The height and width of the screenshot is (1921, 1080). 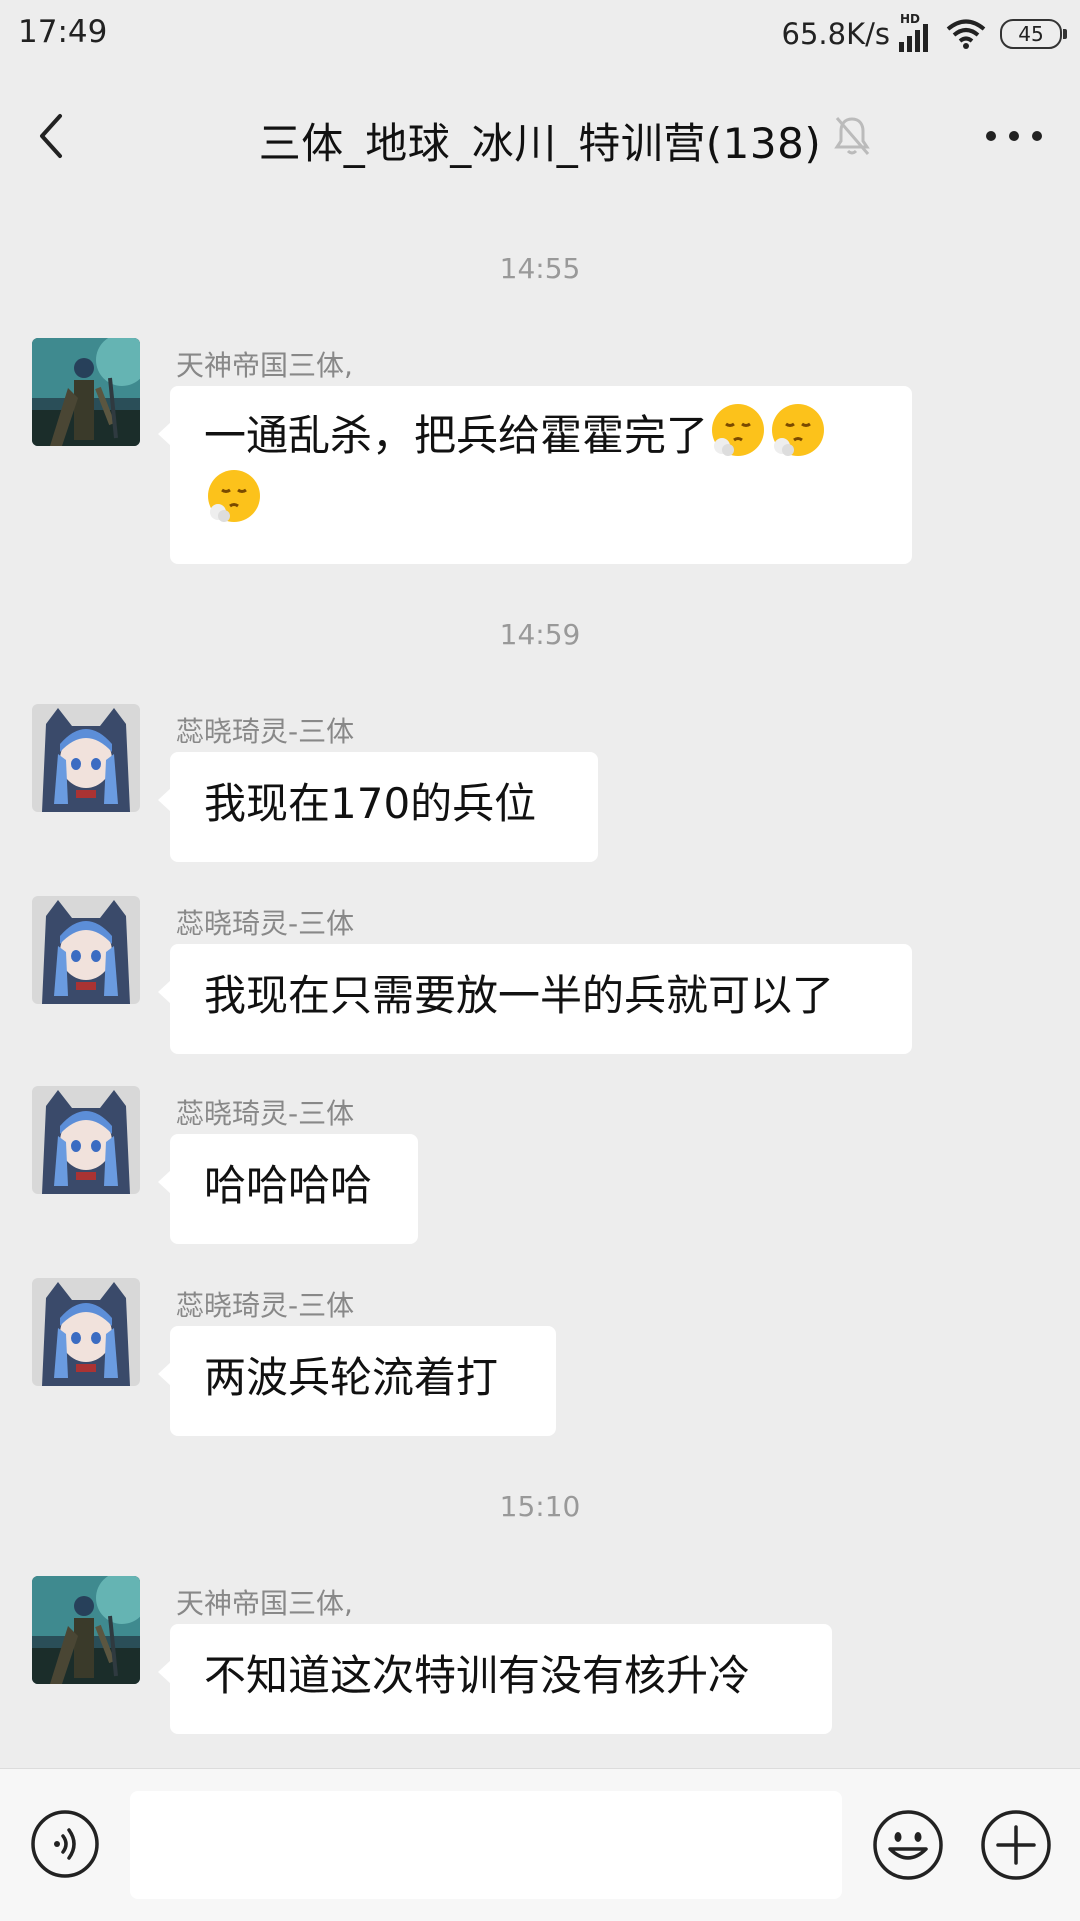 I want to click on message-bubble: 我现在170的兵位, so click(x=378, y=807).